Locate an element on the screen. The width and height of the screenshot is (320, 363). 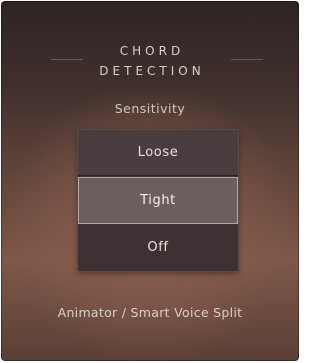
sensitivity-label: Sensitivity is located at coordinates (150, 108).